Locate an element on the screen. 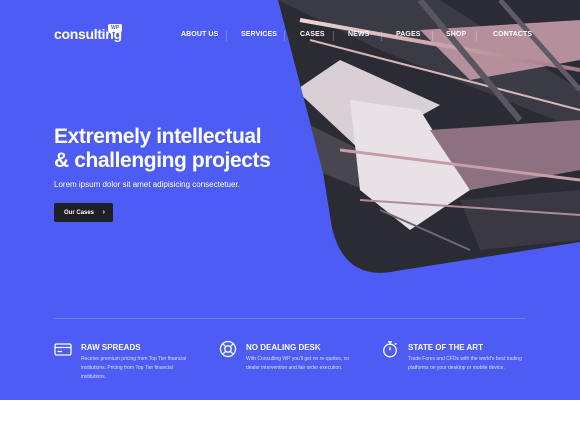  stopwatch-icon is located at coordinates (390, 349).